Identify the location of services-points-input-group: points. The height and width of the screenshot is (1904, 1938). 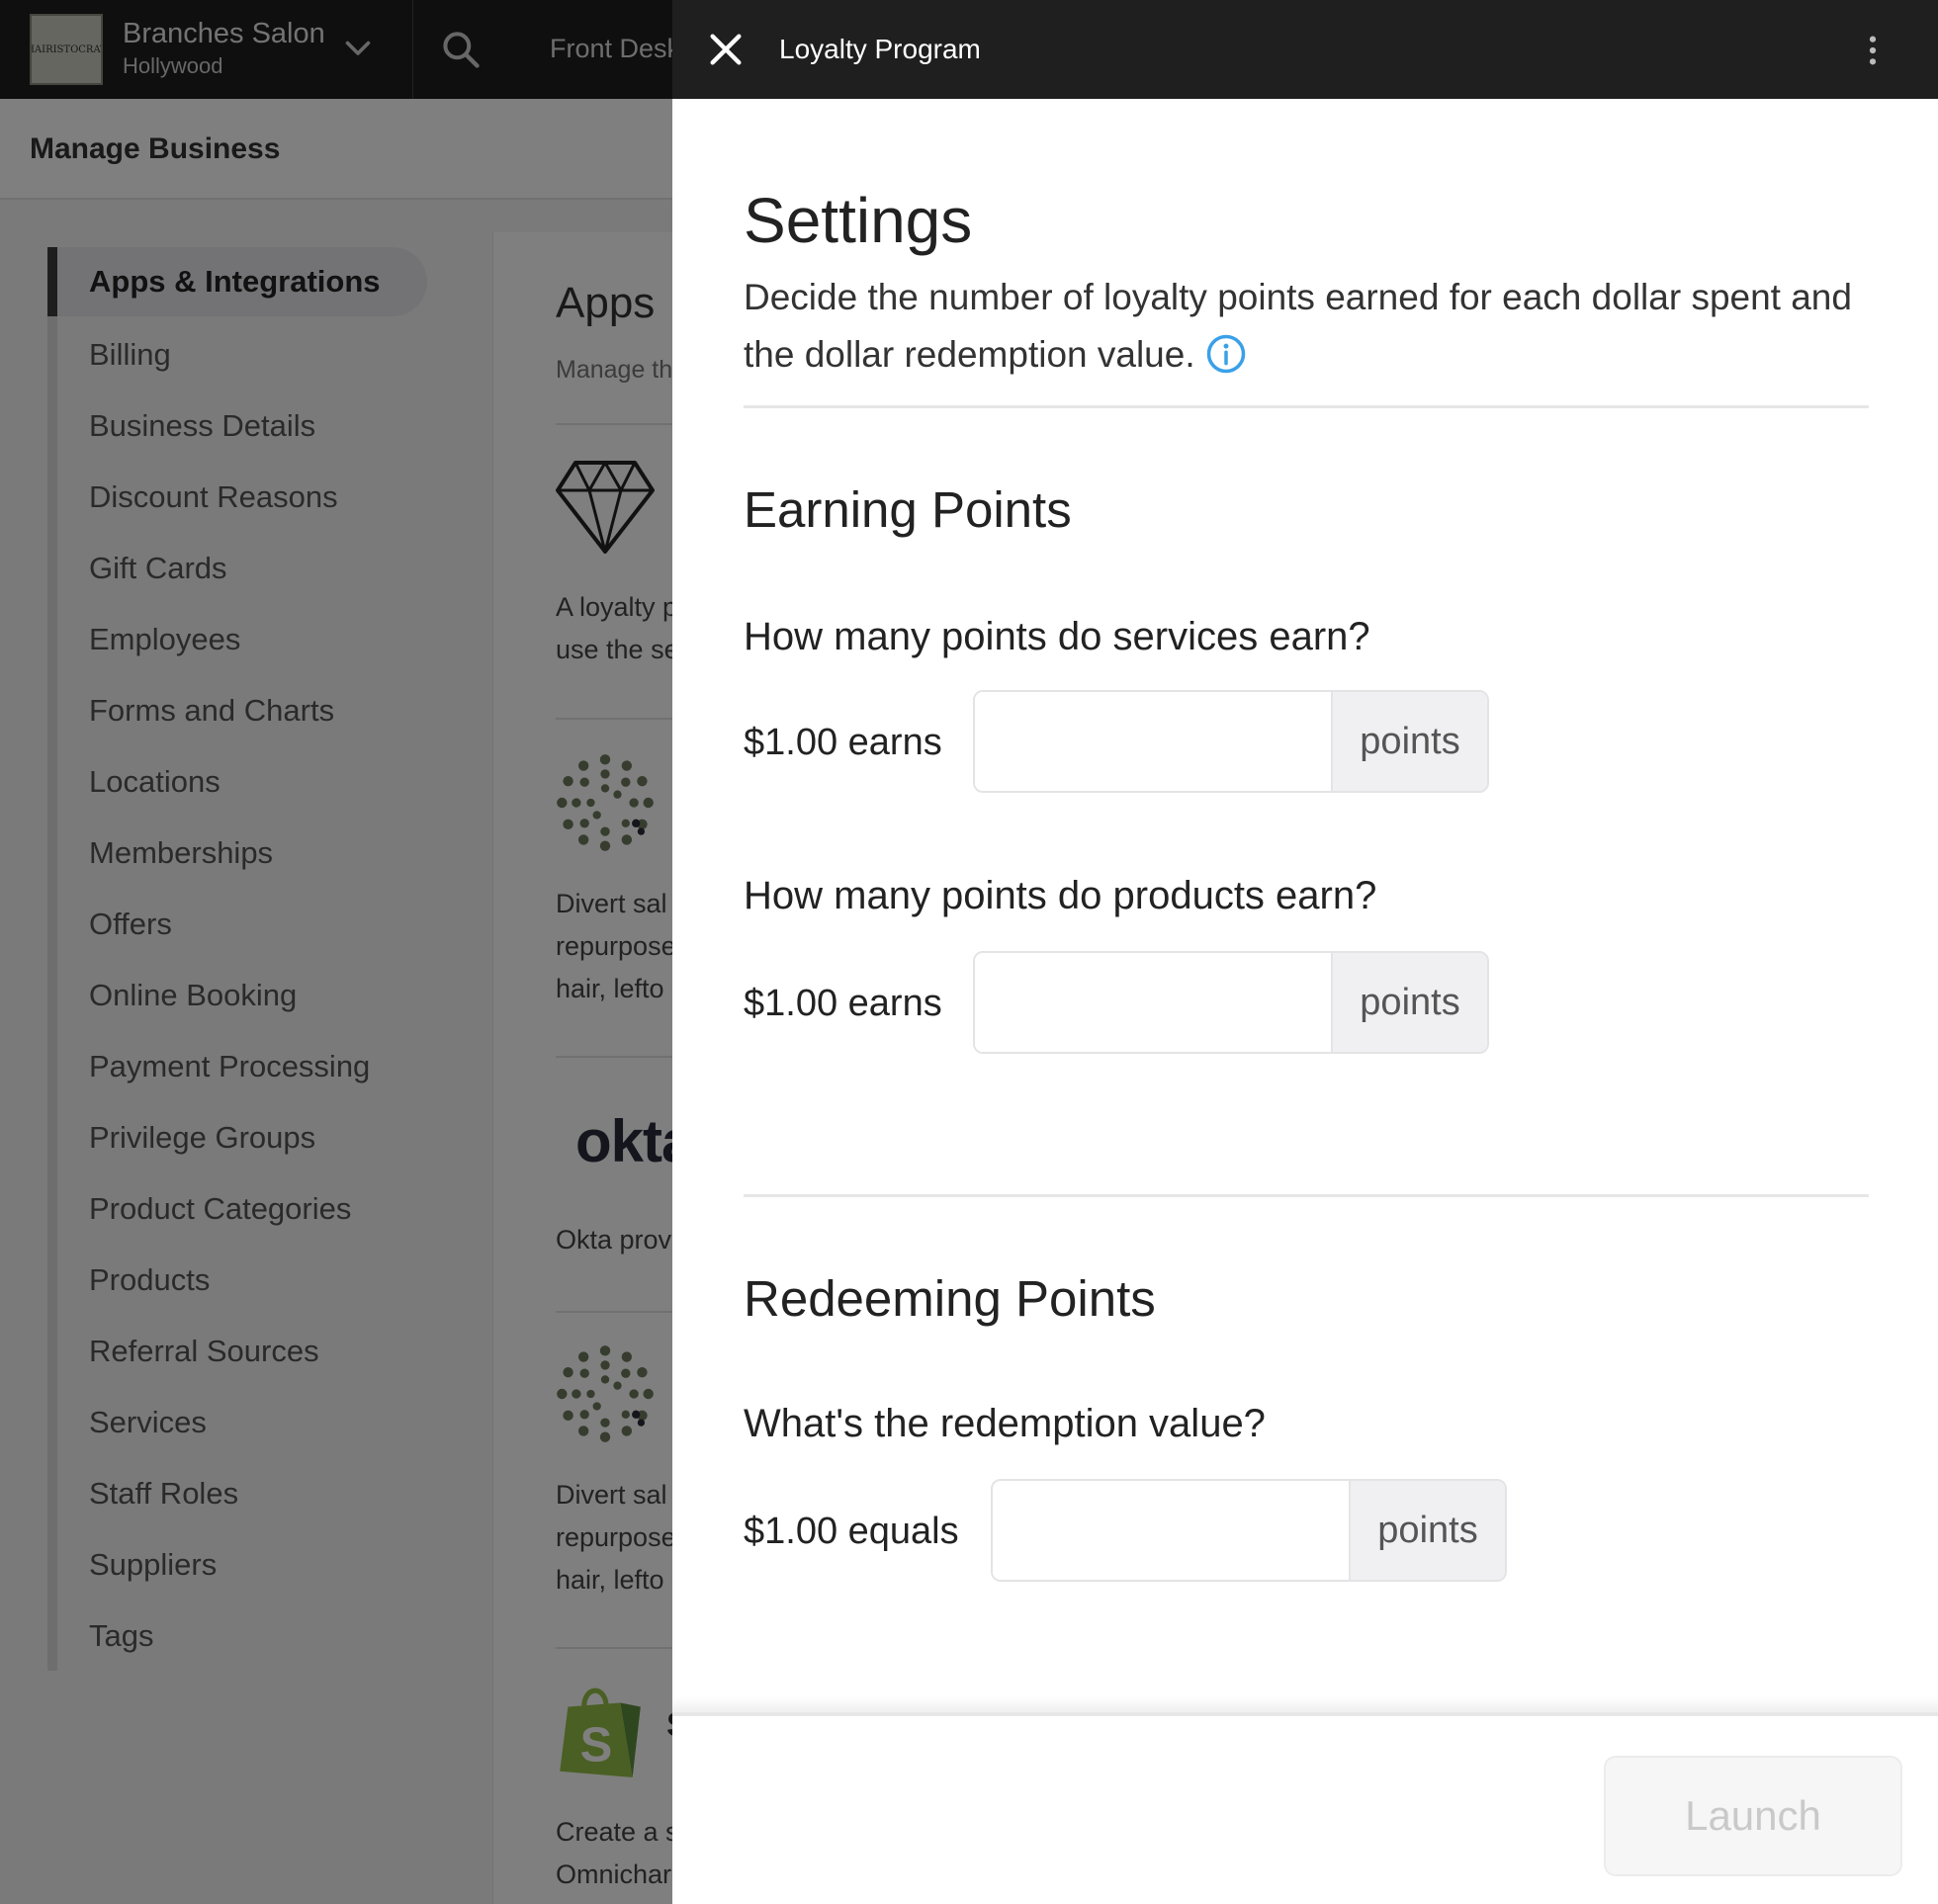
(1231, 741).